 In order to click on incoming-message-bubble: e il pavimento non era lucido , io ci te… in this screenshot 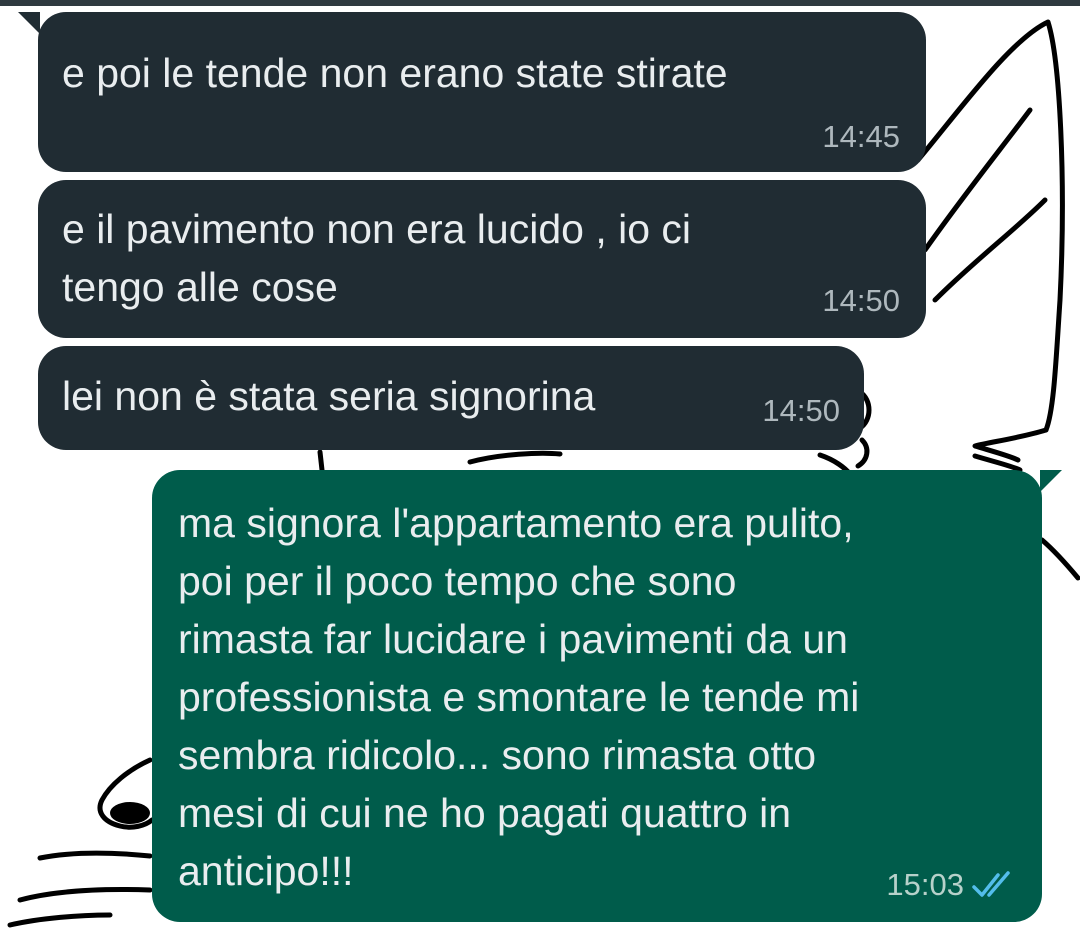, I will do `click(482, 259)`.